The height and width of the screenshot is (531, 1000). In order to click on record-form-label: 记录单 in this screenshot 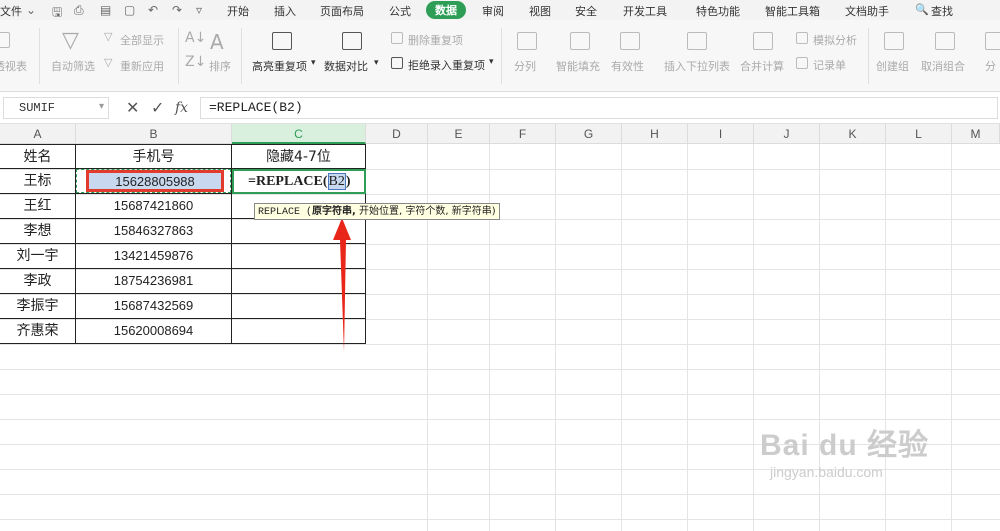, I will do `click(829, 65)`.